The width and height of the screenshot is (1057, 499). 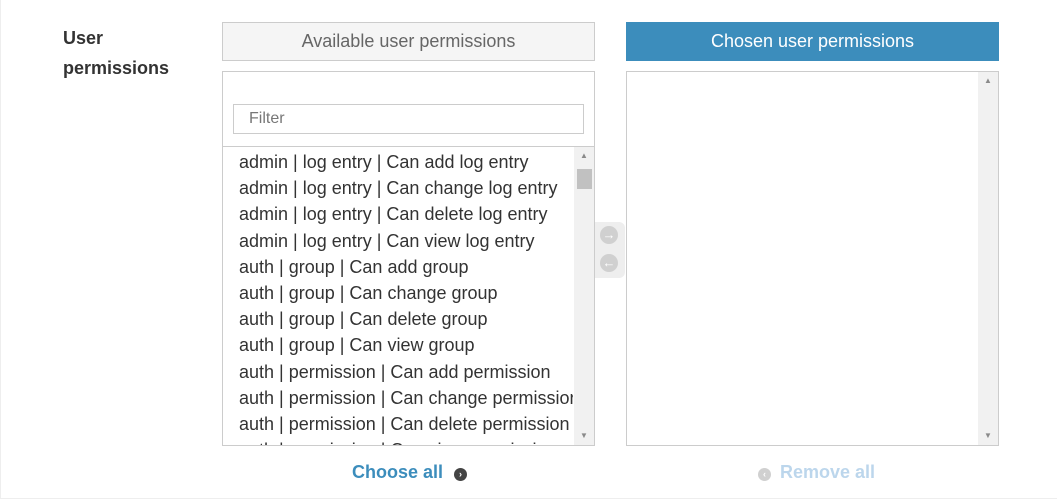 I want to click on move-buttons: → ←, so click(x=610, y=250).